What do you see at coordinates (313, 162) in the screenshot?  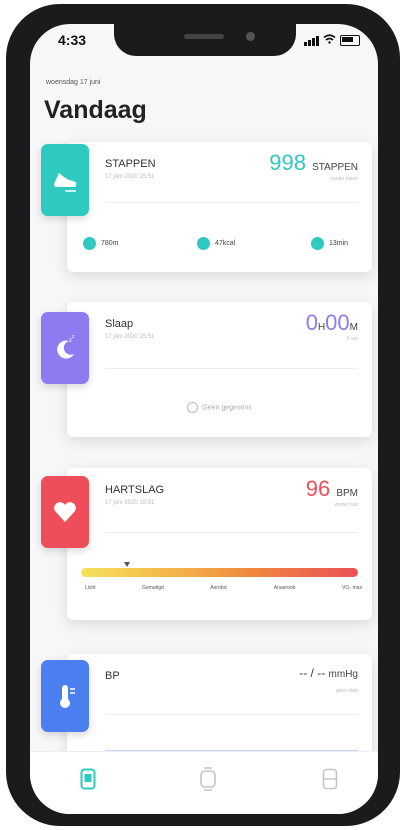 I see `steps-value: 998 STAPPEN` at bounding box center [313, 162].